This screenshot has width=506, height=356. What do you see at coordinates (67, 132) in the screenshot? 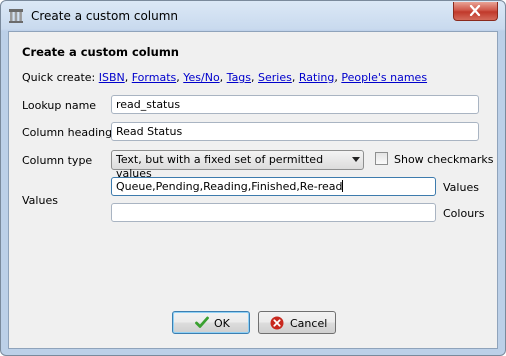
I see `column-heading-label: Column heading` at bounding box center [67, 132].